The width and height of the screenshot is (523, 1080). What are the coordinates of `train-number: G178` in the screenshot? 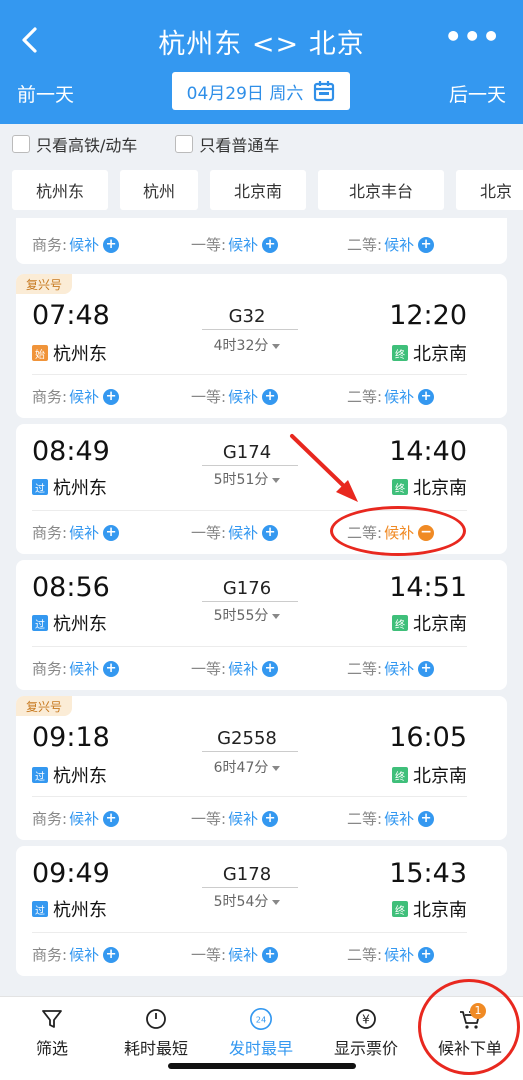 It's located at (247, 874).